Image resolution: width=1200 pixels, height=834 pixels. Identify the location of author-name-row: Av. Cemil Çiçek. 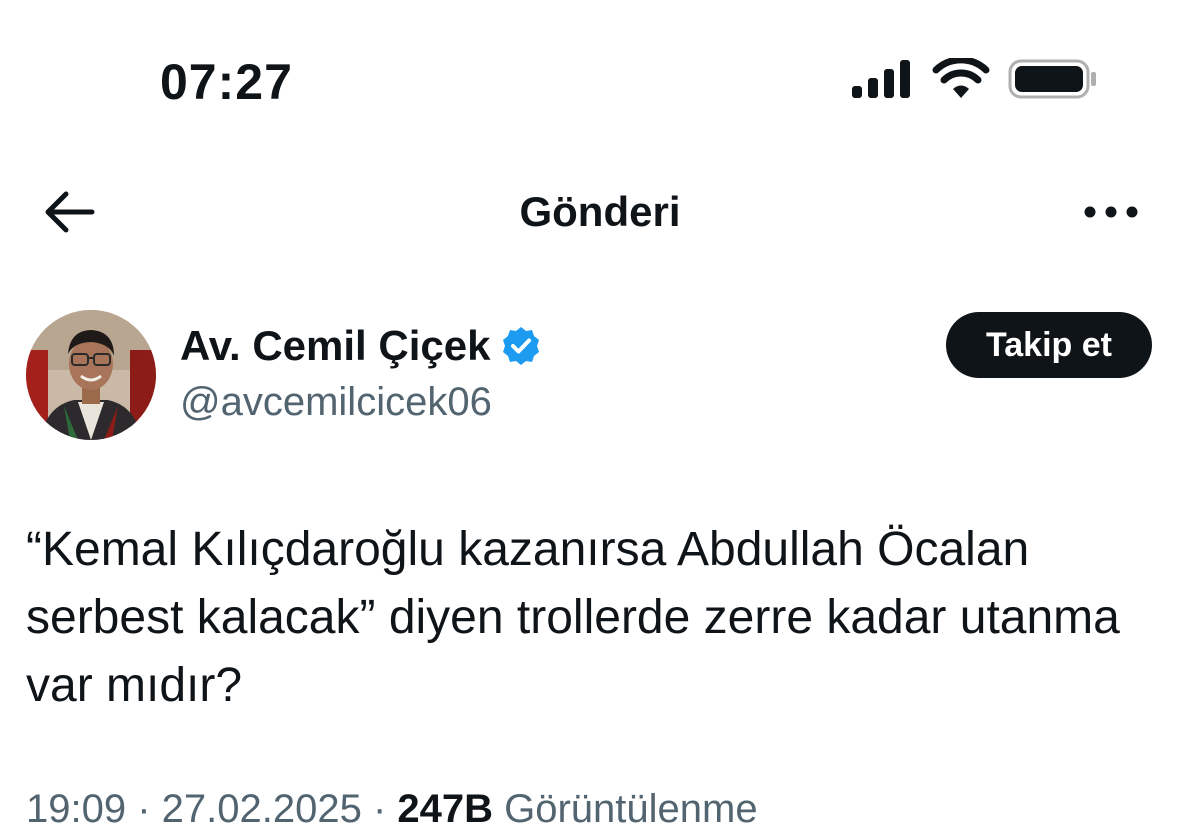
(361, 346).